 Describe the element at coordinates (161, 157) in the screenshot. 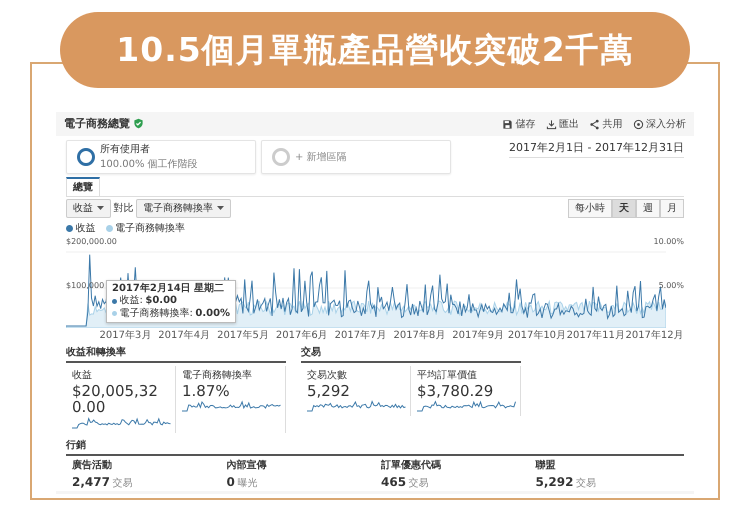

I see `segment-card: 所有使用者 100.00% 個工作階段` at that location.